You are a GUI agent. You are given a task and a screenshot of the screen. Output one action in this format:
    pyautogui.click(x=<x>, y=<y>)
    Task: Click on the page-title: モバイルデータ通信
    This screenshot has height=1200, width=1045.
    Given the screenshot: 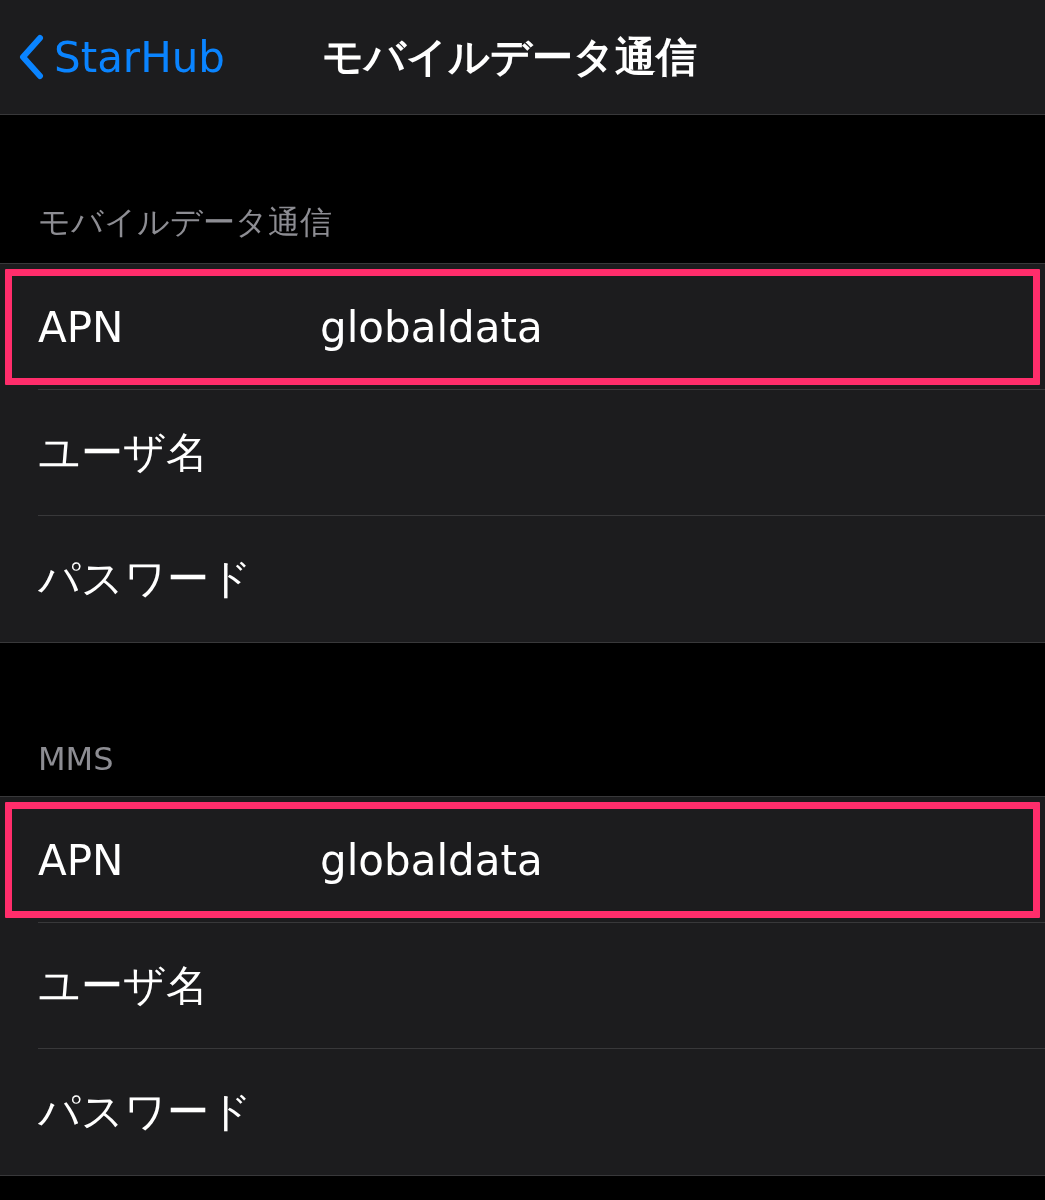 What is the action you would take?
    pyautogui.click(x=509, y=57)
    